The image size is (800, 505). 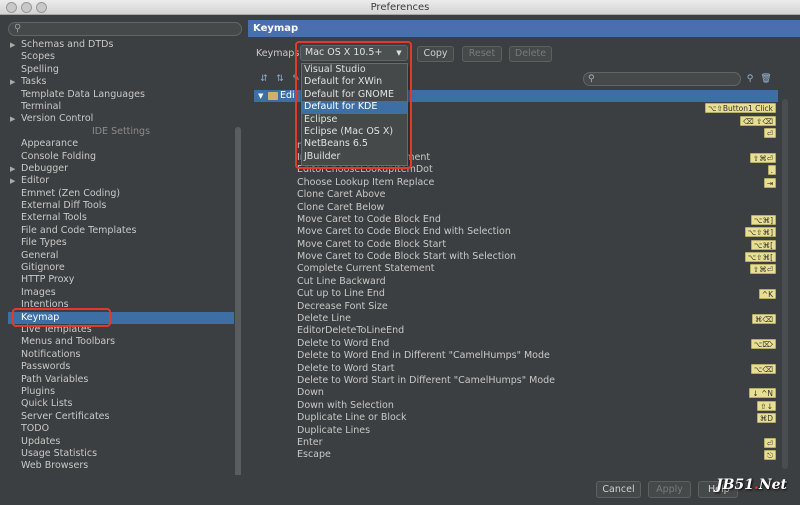 I want to click on sidebar-item-server-certificates: Server Certificates, so click(x=121, y=417).